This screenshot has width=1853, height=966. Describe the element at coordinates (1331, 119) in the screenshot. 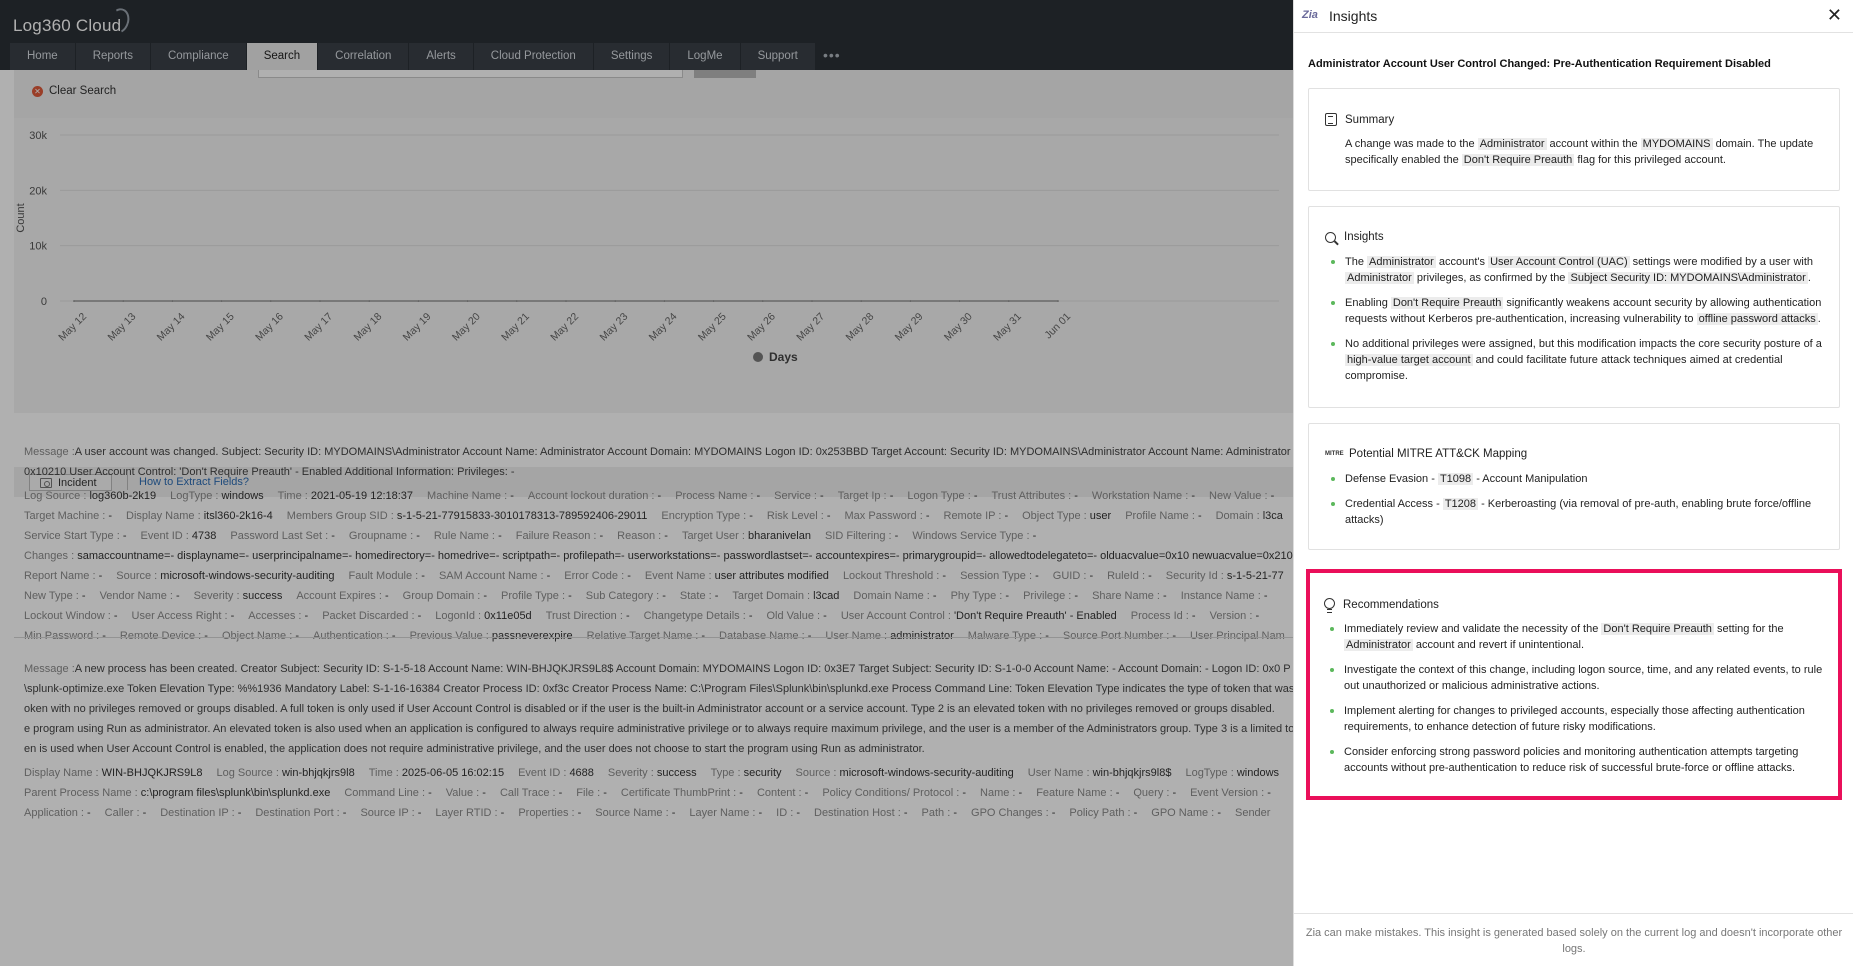

I see `summary-icon` at that location.